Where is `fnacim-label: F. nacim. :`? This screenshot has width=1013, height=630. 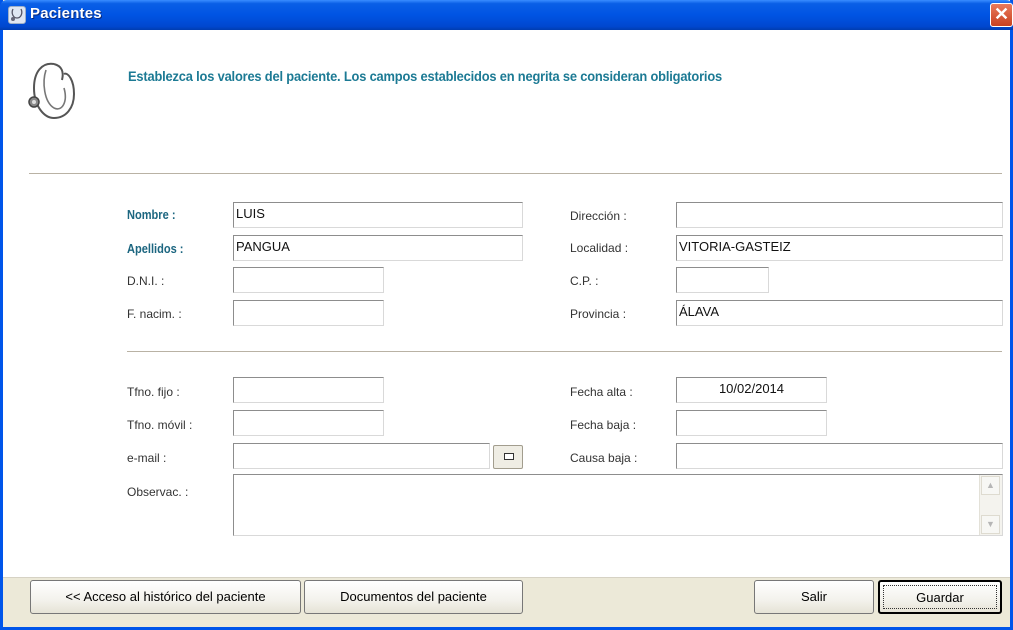 fnacim-label: F. nacim. : is located at coordinates (154, 314).